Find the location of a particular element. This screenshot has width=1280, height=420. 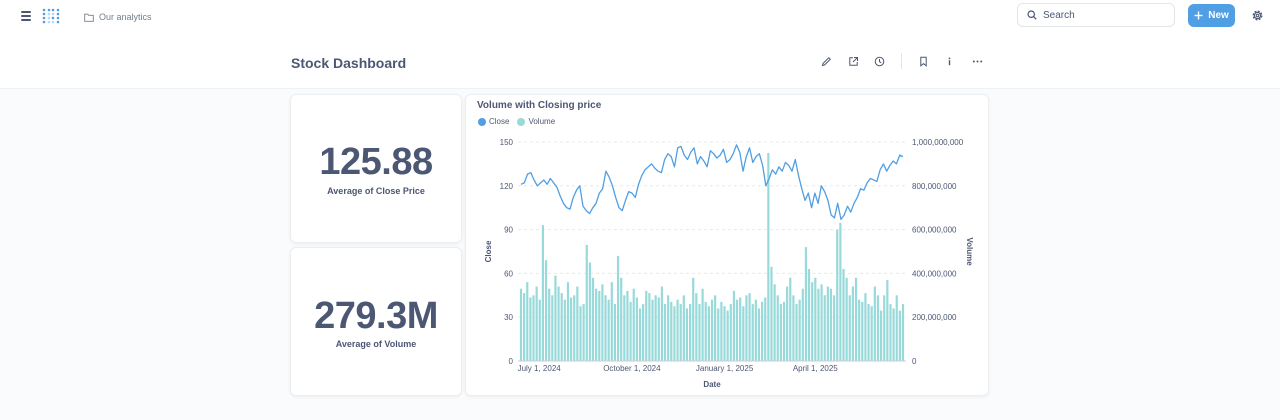

x-tick-label: January 1, 2025 is located at coordinates (725, 368).